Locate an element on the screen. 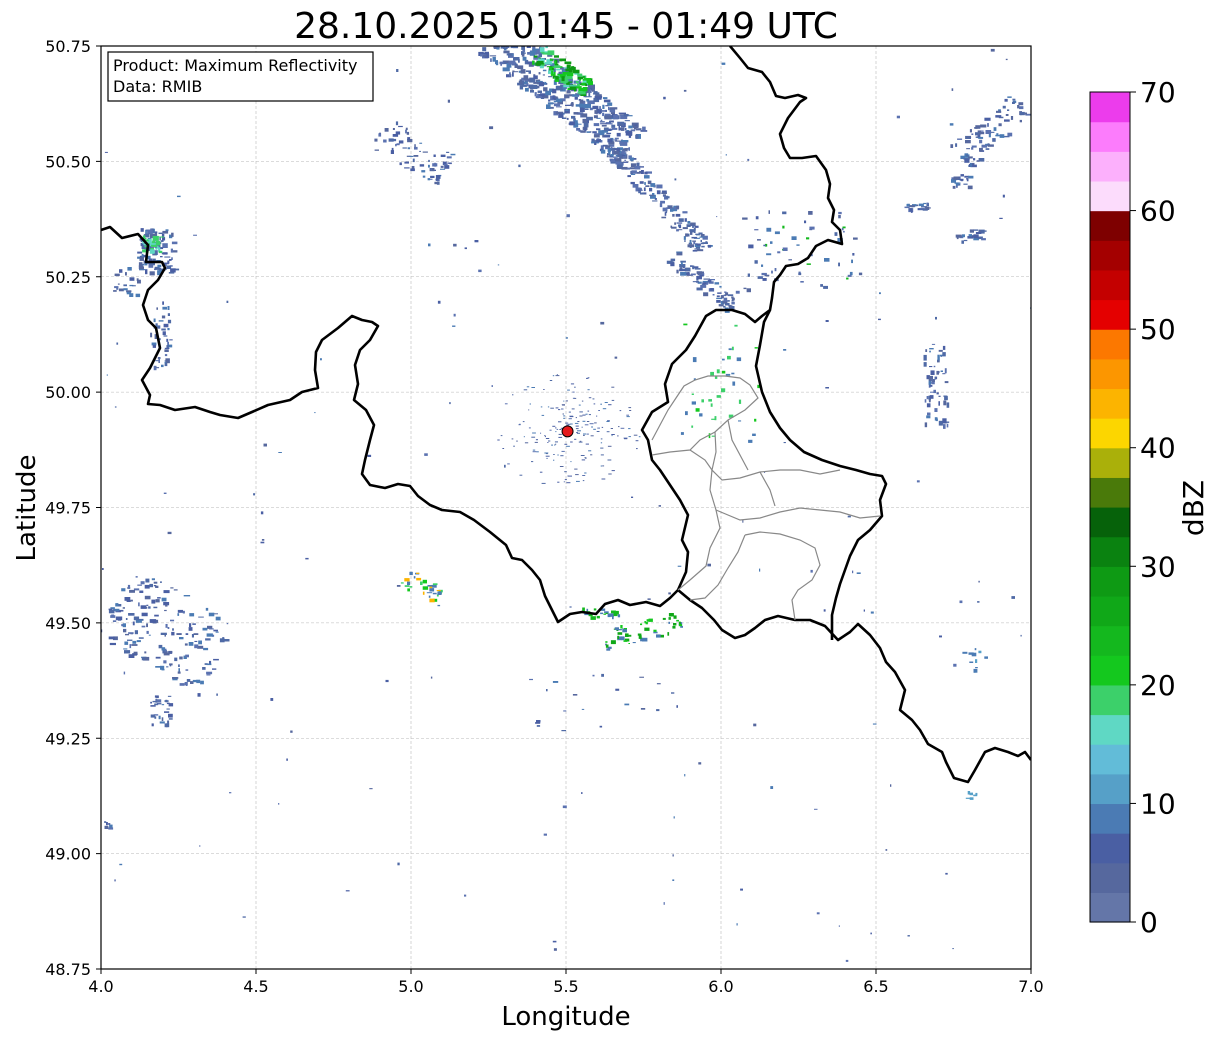 Image resolution: width=1219 pixels, height=1040 pixels. info-box-product: Product: Maximum Reflectivity is located at coordinates (235, 65).